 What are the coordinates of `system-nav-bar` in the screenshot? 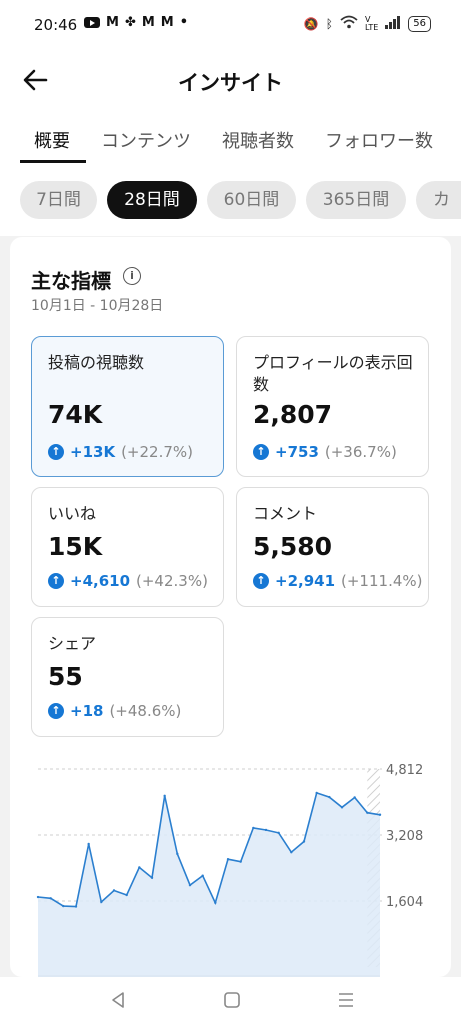 It's located at (230, 1000).